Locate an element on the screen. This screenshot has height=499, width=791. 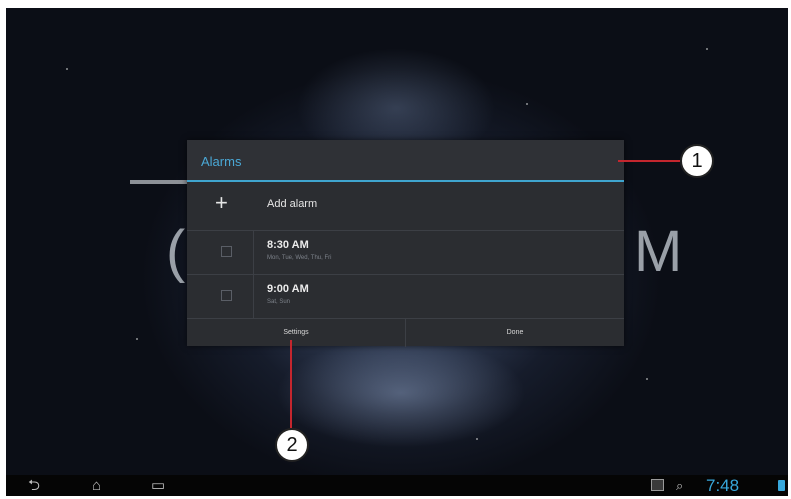
alarm-time: 8:30 AM is located at coordinates (288, 245).